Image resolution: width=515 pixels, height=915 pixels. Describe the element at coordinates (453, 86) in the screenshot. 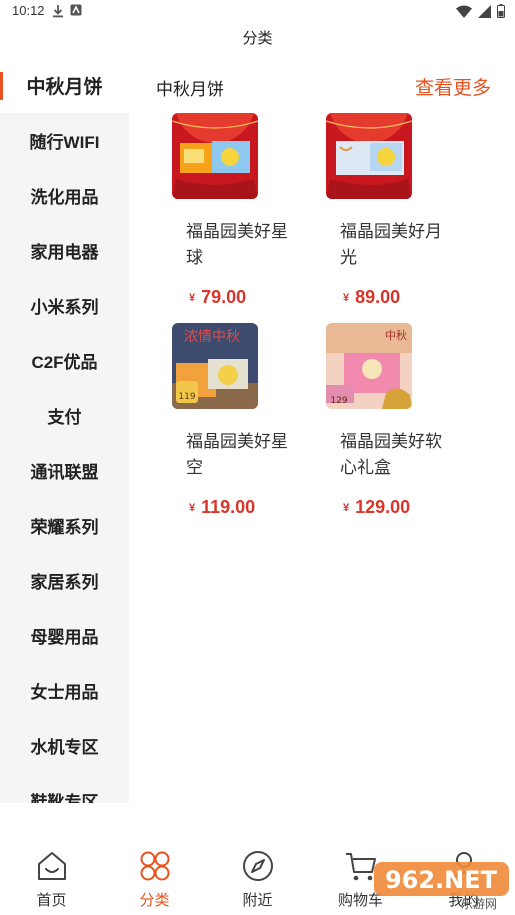

I see `view-more-link: 查看更多` at that location.